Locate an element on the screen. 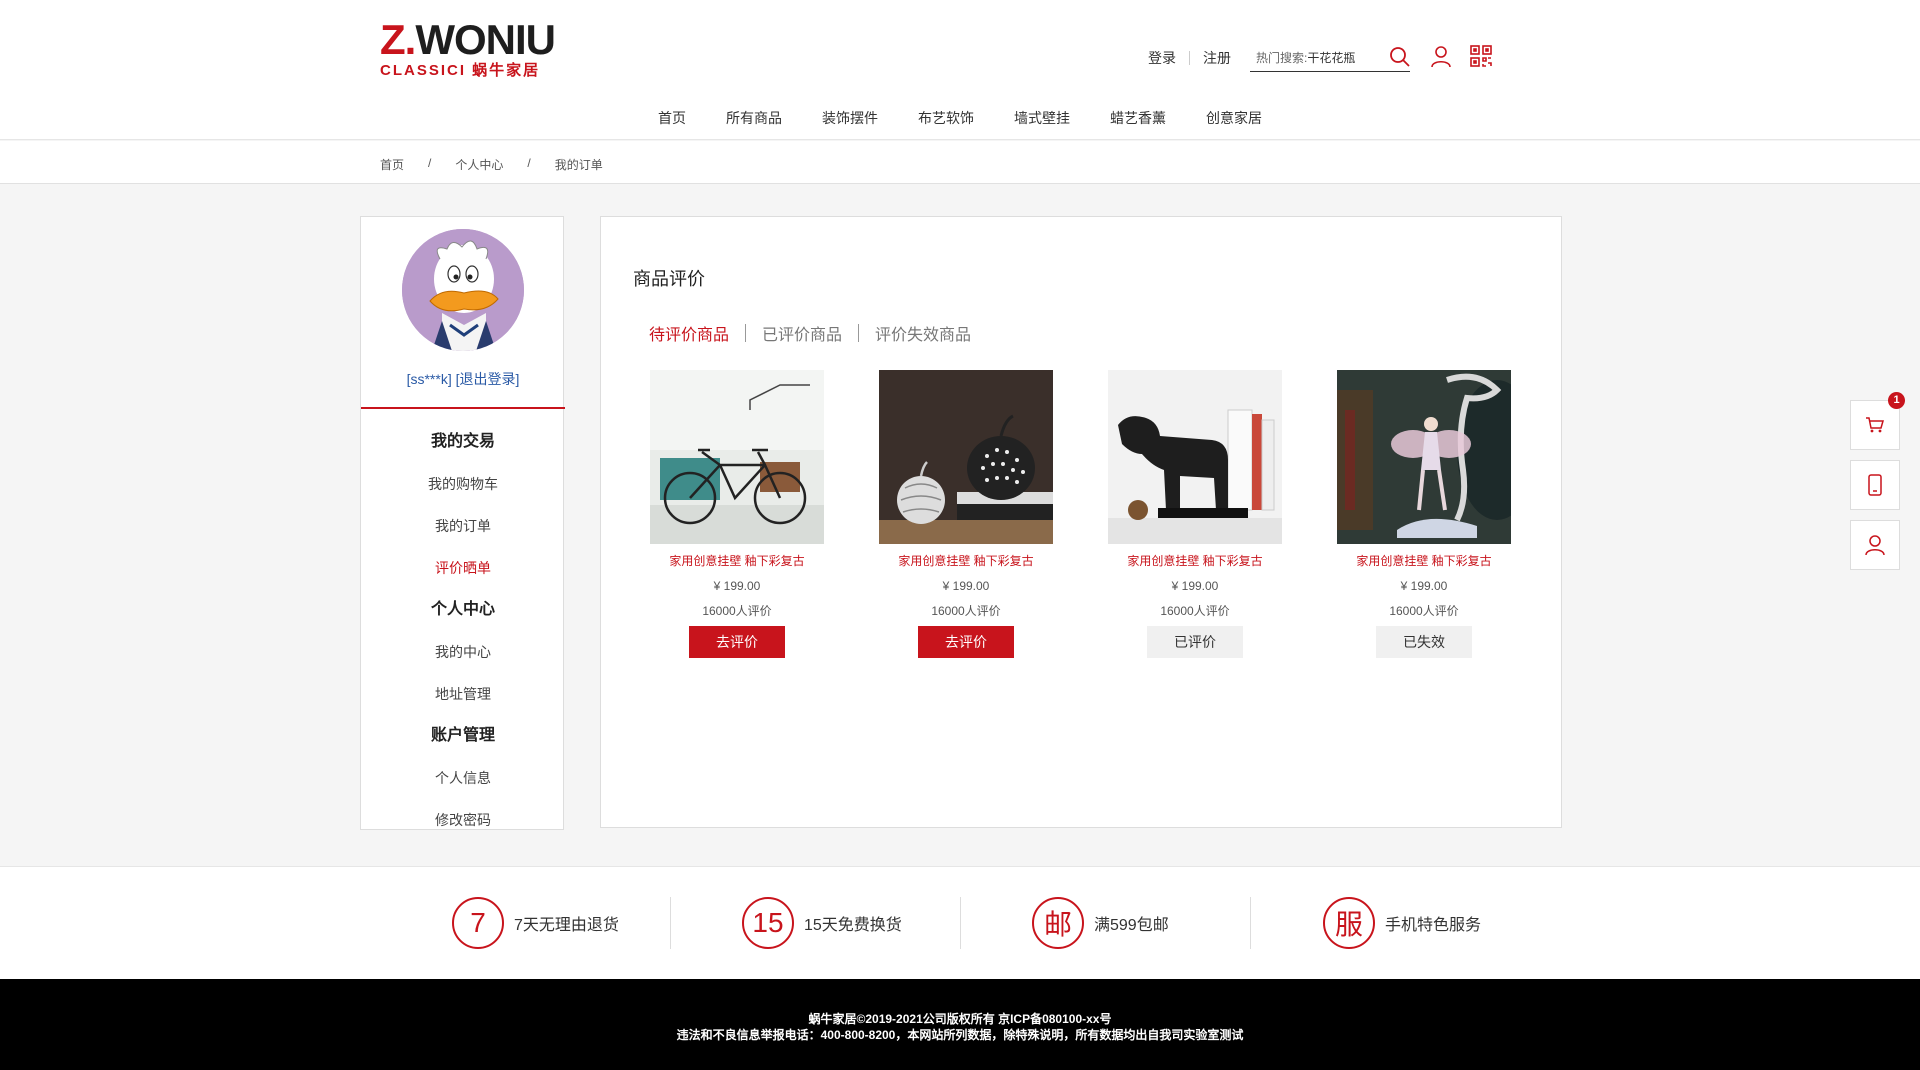 The height and width of the screenshot is (1070, 1920). expired-button: 已失效 is located at coordinates (1424, 642).